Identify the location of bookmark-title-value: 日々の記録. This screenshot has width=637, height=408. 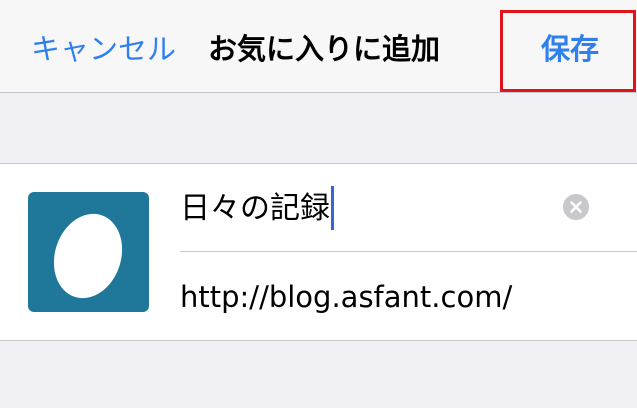
(255, 208).